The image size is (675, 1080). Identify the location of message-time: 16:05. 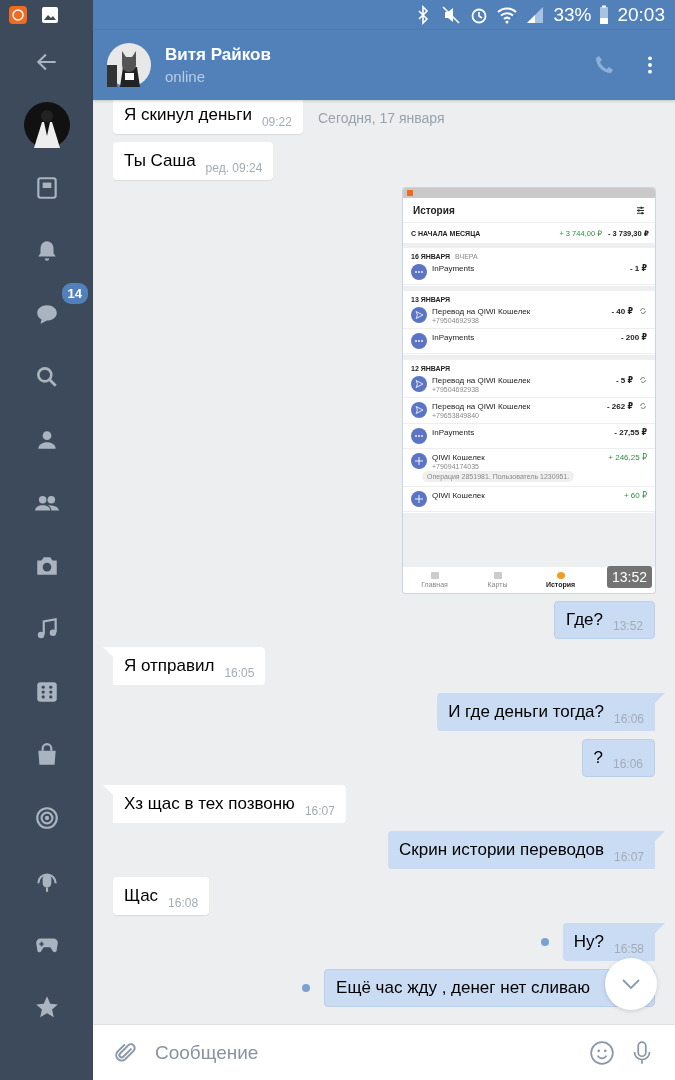
(239, 673).